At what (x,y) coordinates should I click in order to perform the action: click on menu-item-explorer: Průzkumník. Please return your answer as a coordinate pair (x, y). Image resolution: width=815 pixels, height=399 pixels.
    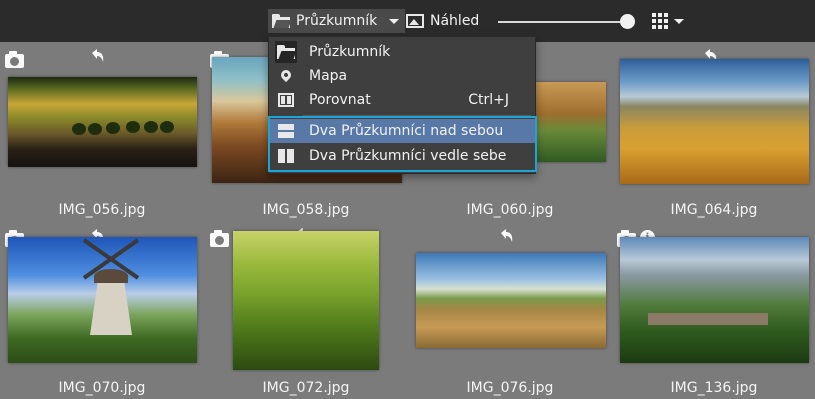
    Looking at the image, I should click on (402, 52).